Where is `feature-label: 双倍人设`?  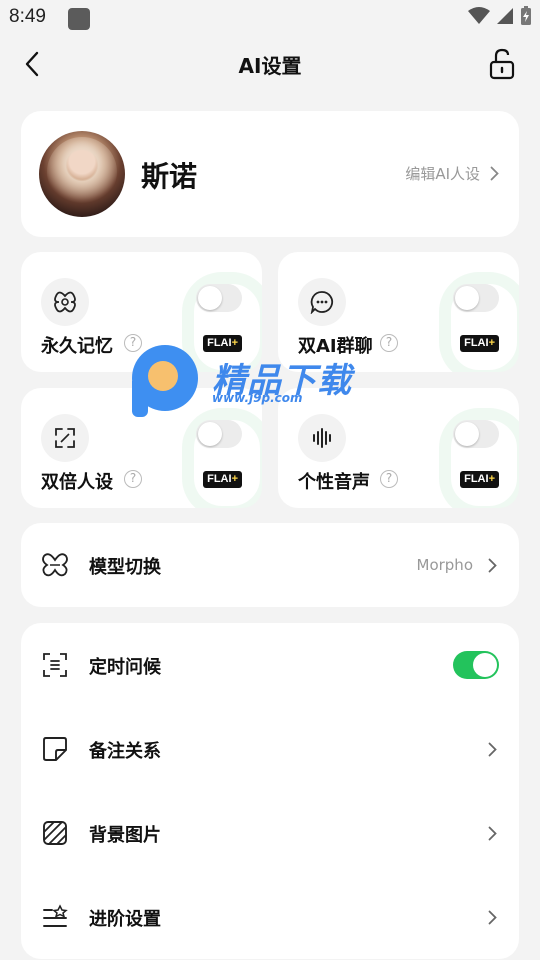 feature-label: 双倍人设 is located at coordinates (77, 482).